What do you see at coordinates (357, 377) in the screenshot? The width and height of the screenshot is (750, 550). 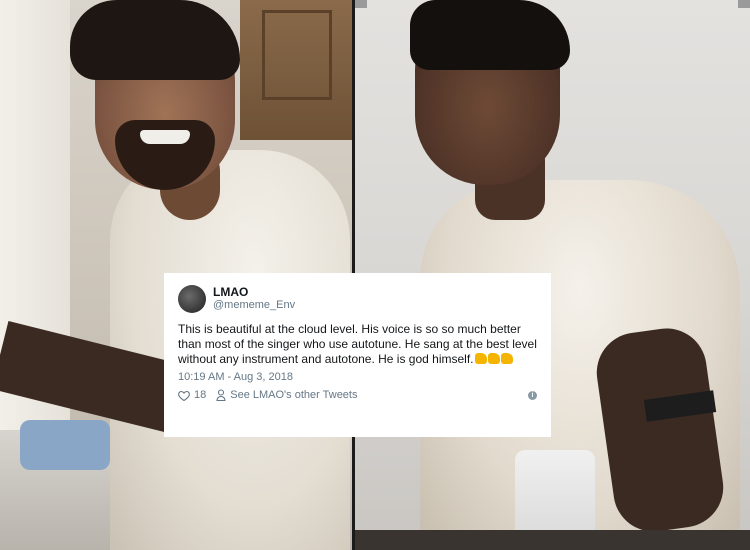 I see `tweet-timestamp: 10:19 AM - Aug 3, 2018` at bounding box center [357, 377].